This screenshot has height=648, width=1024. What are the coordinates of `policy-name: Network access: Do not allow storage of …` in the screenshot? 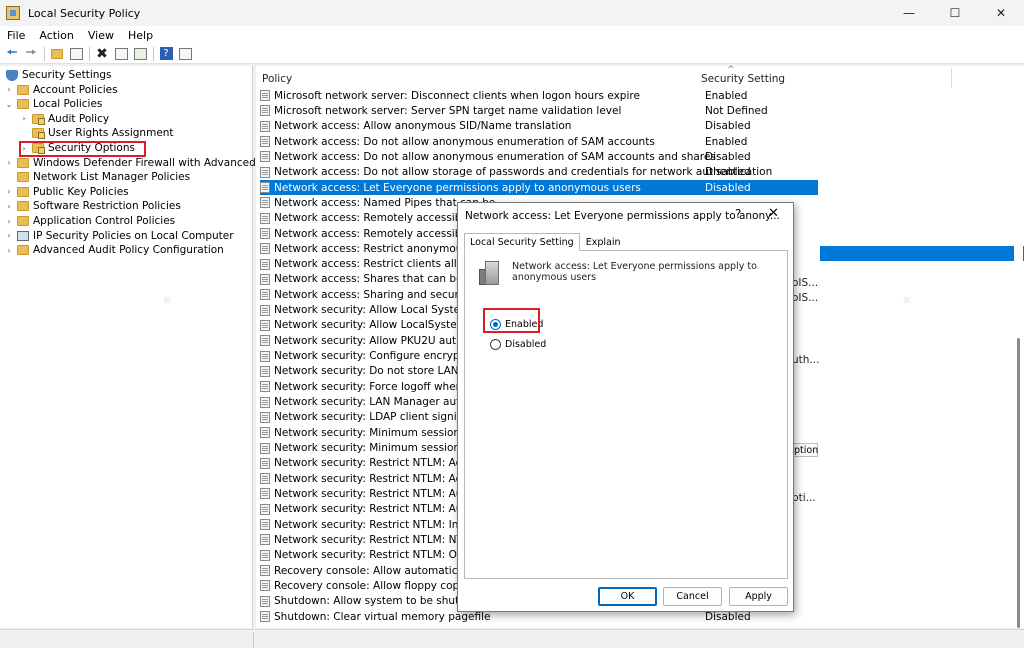 It's located at (523, 172).